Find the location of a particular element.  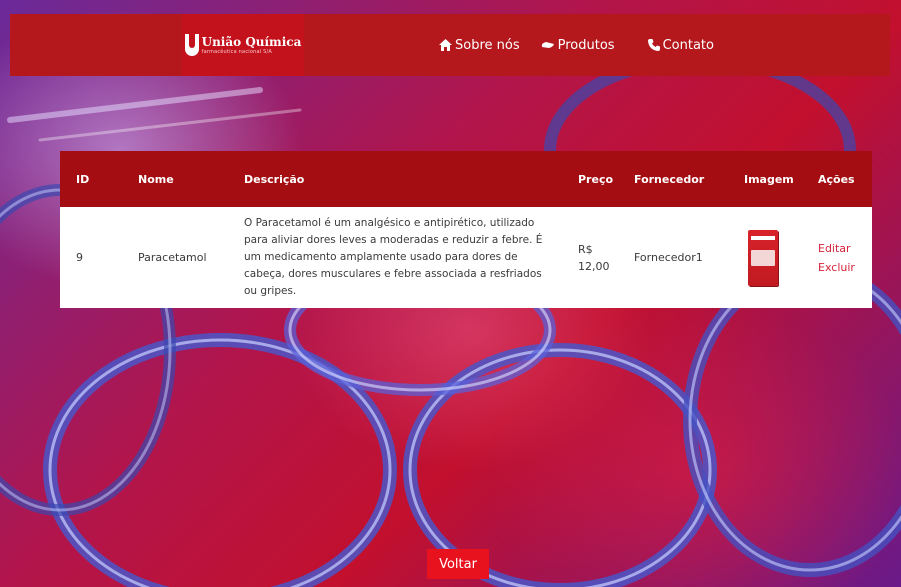

logo-wordmark: União Química farmacêutica nacional S/A is located at coordinates (252, 45).